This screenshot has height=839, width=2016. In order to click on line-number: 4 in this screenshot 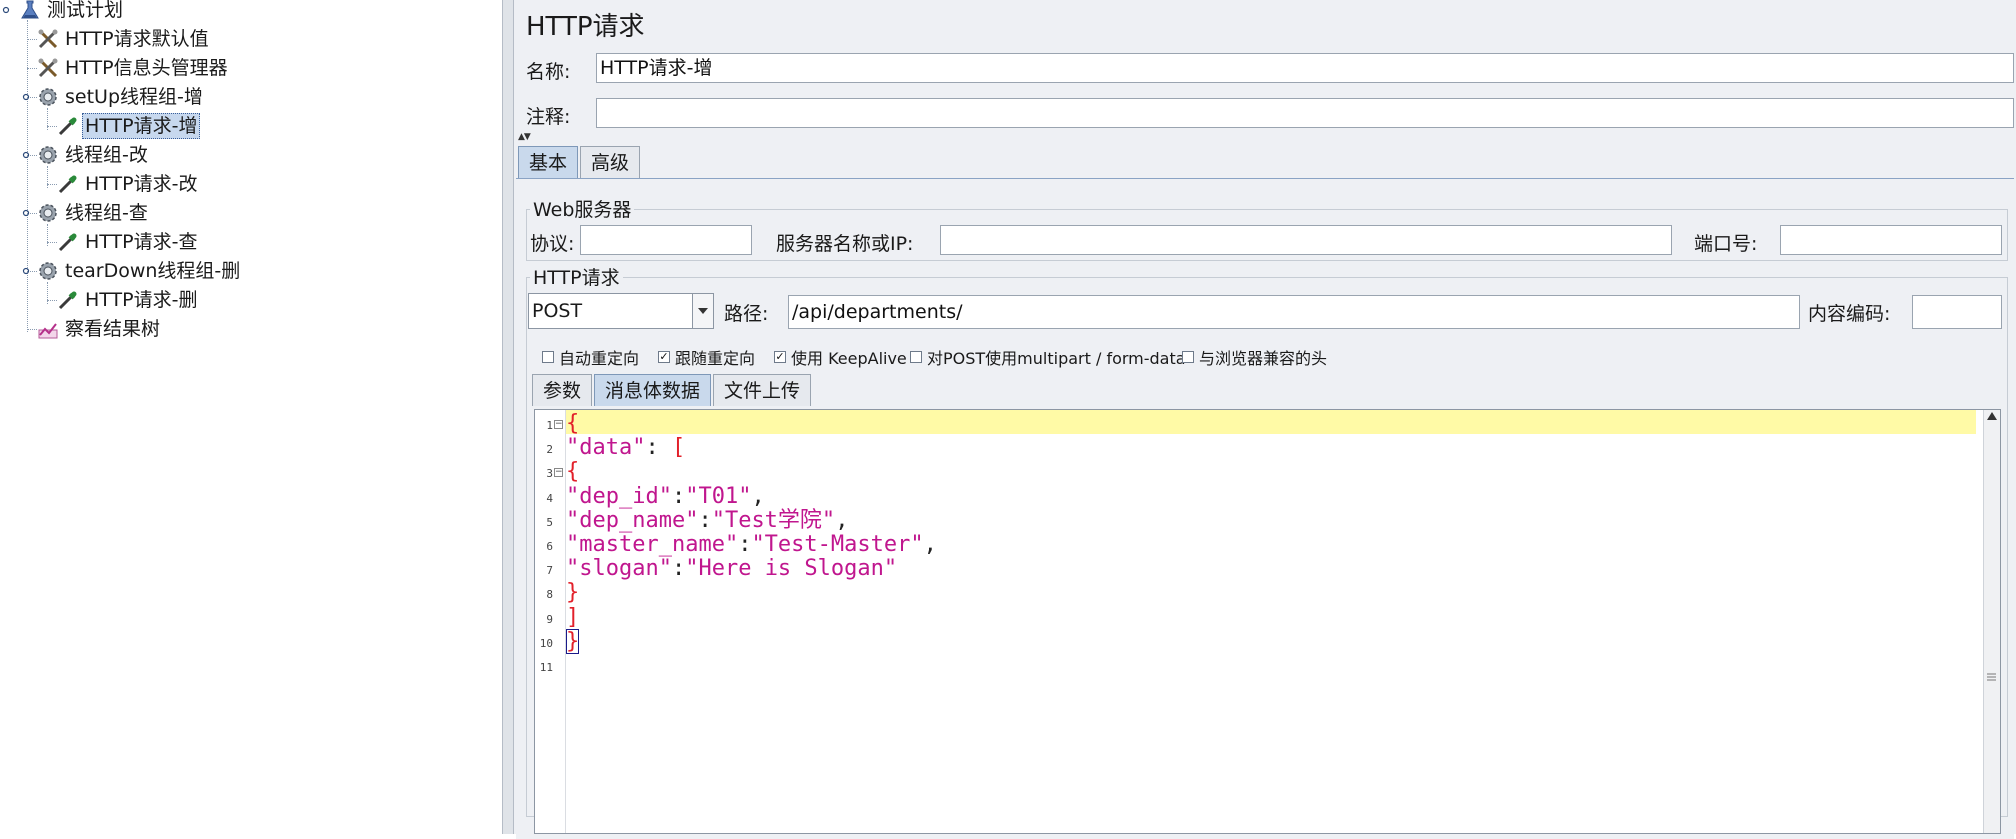, I will do `click(549, 498)`.